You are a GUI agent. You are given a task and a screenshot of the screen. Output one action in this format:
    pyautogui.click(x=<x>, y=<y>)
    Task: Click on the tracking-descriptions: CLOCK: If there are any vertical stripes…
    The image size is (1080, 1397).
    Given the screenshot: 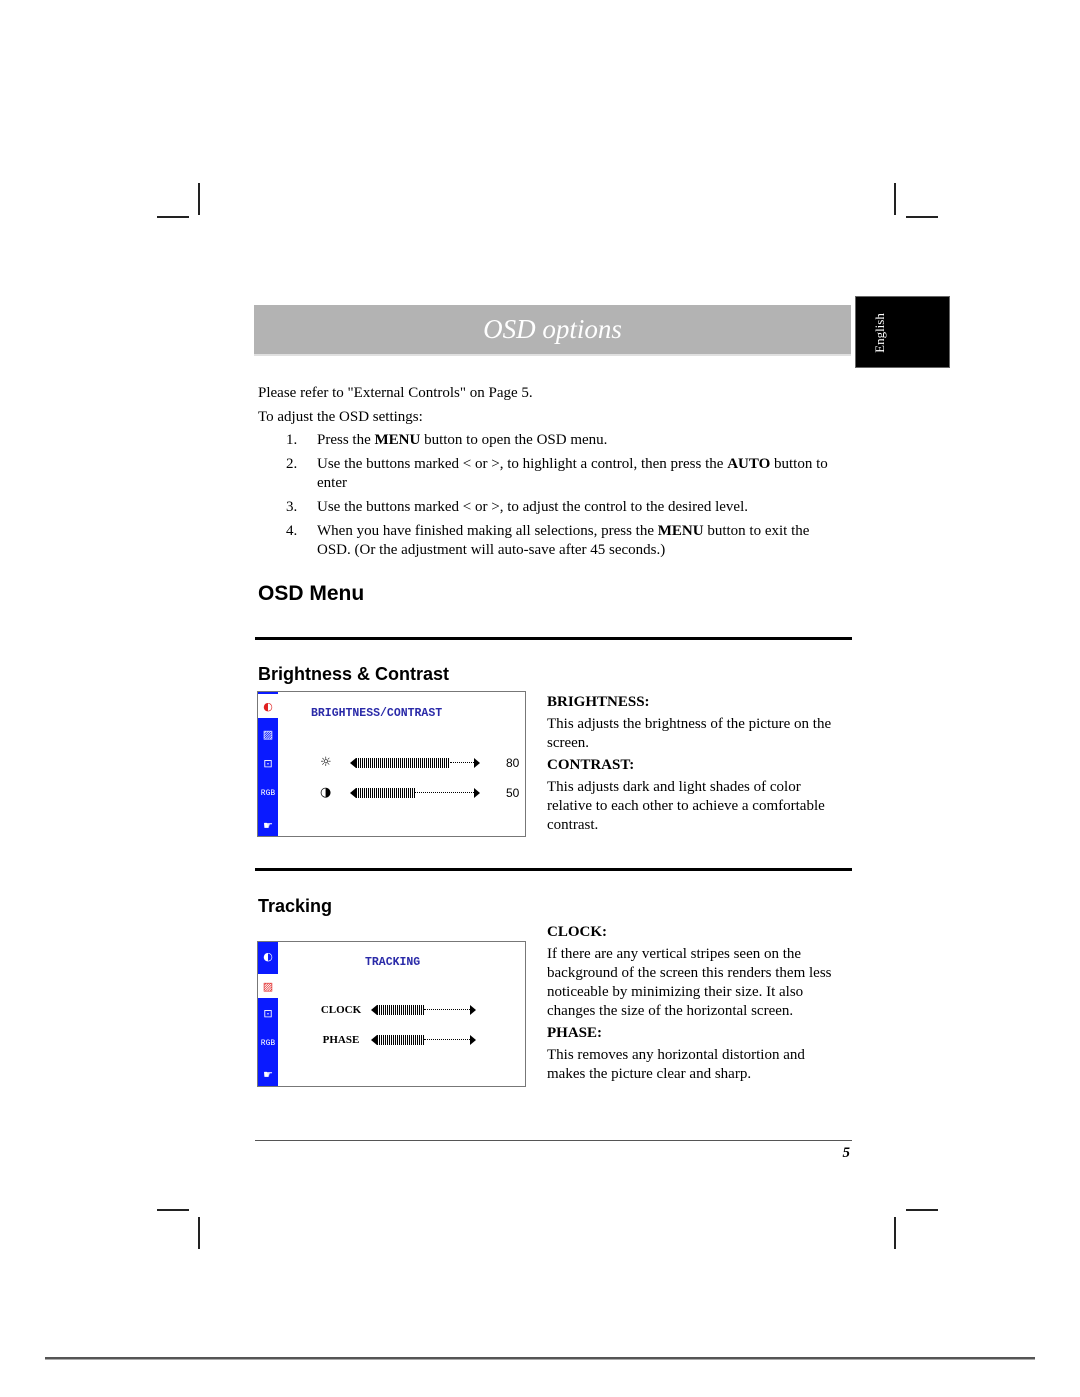 What is the action you would take?
    pyautogui.click(x=694, y=1004)
    